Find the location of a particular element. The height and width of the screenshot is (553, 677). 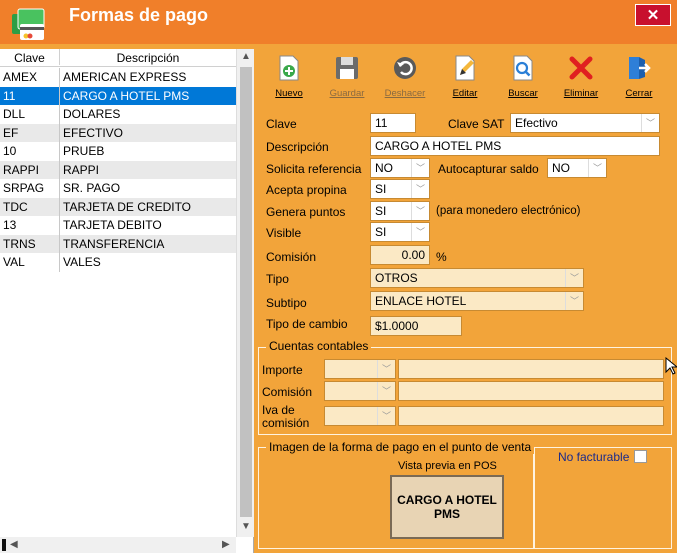

scroll-right-icon: ▶ is located at coordinates (226, 544).